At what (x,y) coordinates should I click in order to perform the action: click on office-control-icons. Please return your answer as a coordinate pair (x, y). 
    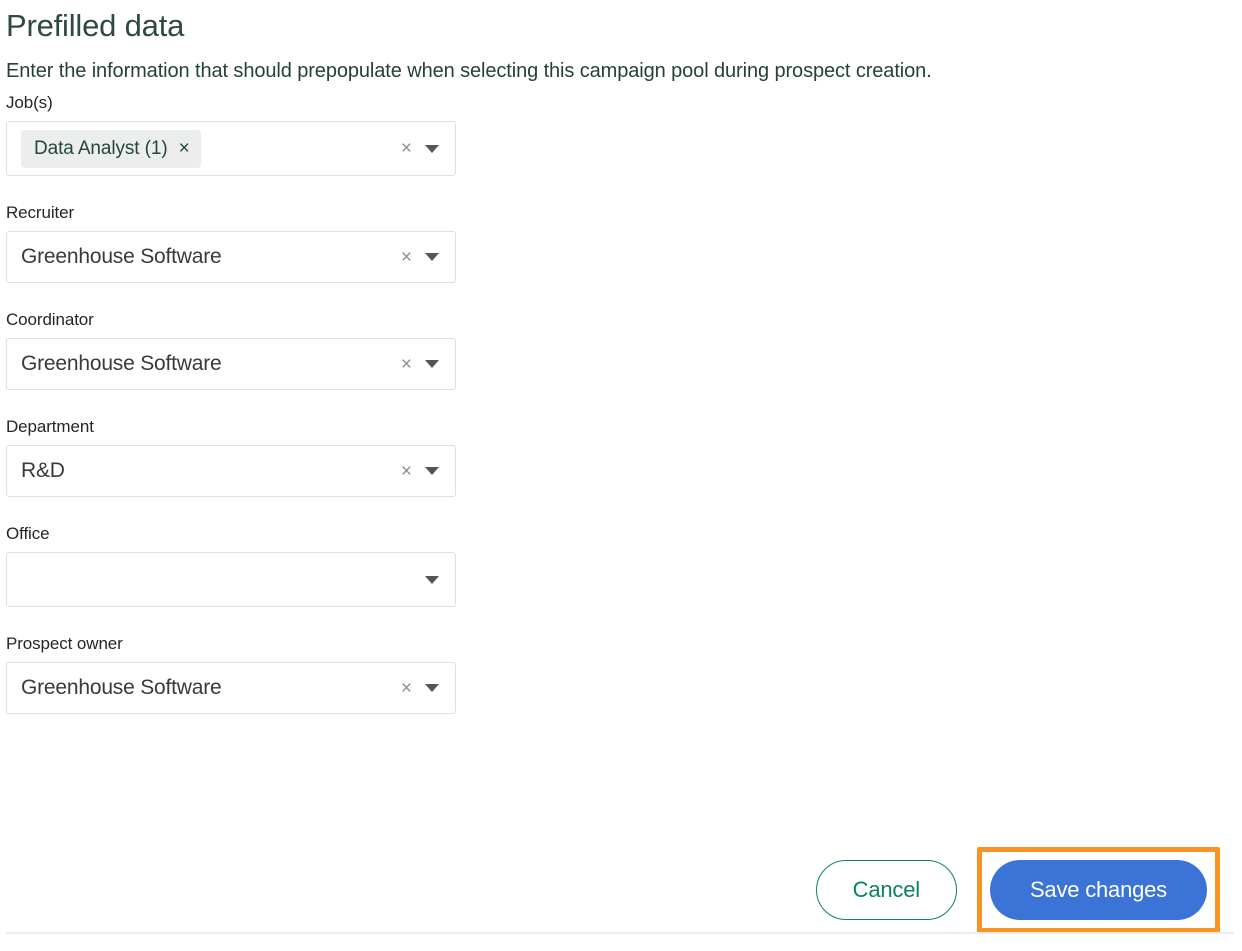
    Looking at the image, I should click on (433, 579).